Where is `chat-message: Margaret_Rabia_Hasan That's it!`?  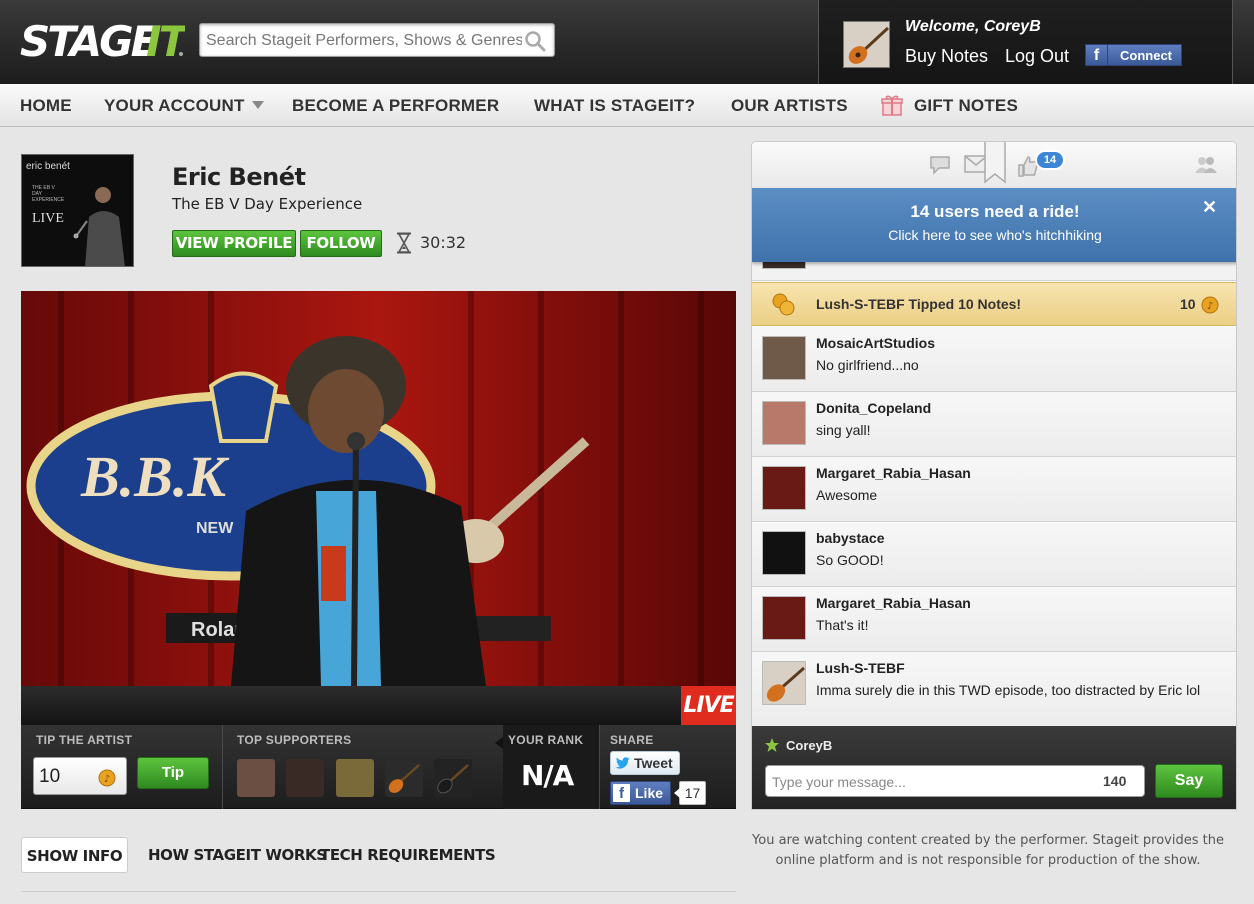
chat-message: Margaret_Rabia_Hasan That's it! is located at coordinates (994, 619).